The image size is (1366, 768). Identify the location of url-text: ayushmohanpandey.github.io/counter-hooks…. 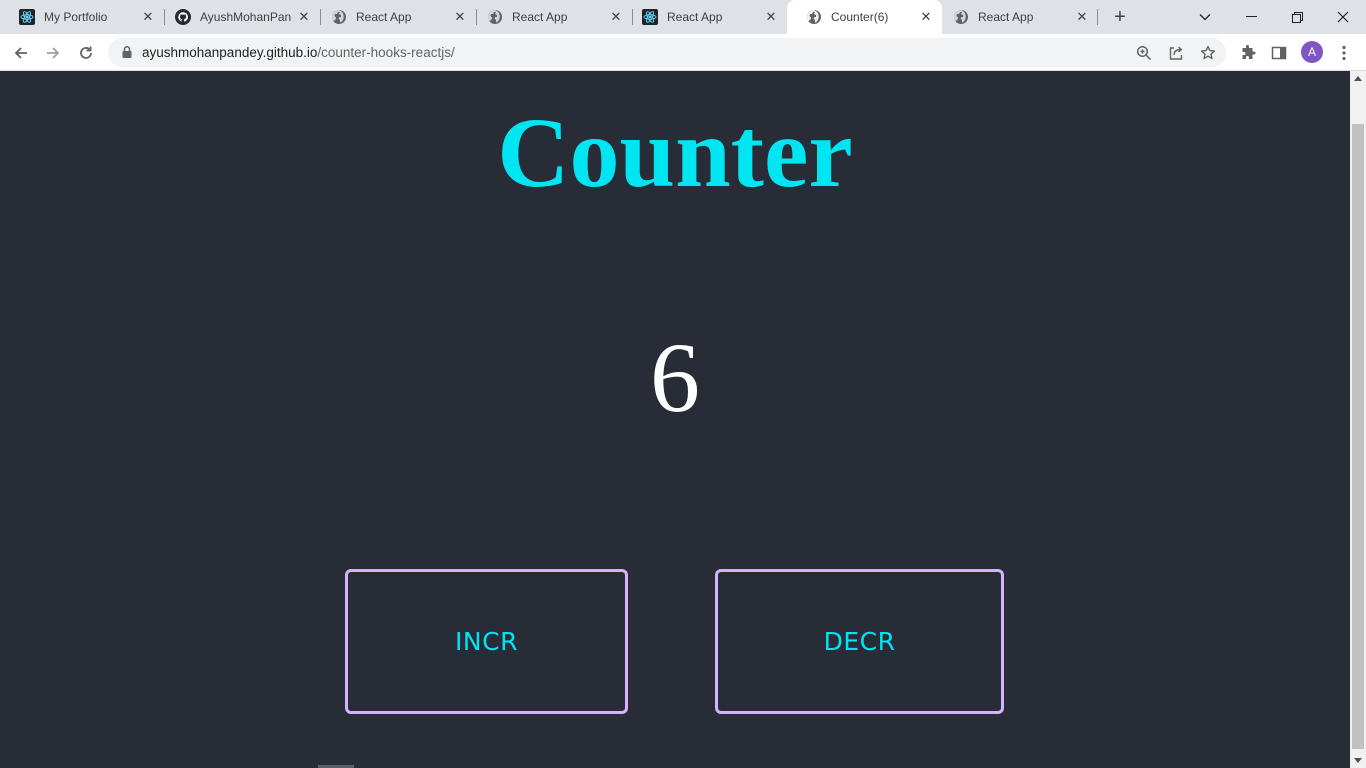
(298, 52).